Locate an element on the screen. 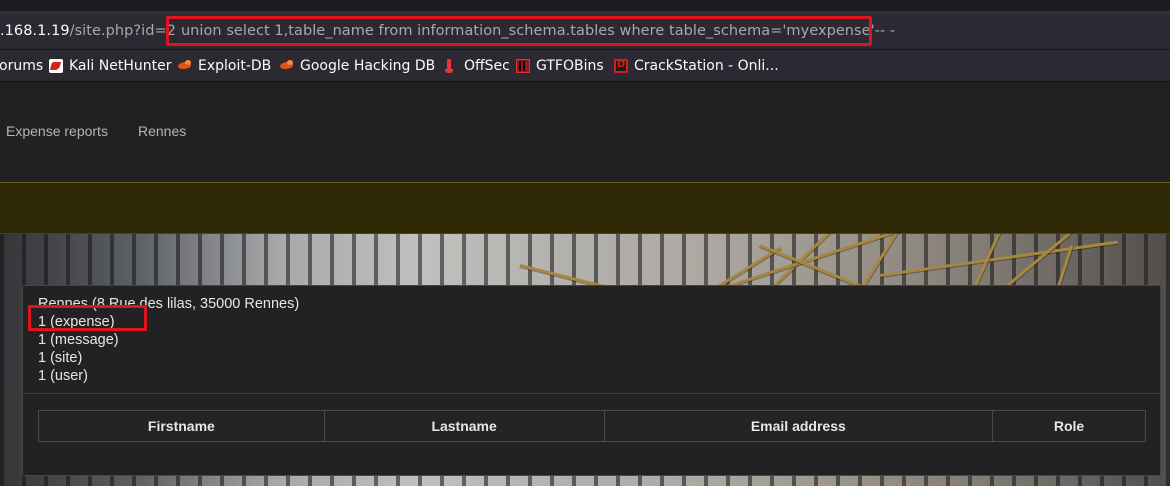  bookmark-label: Kali NetHunter is located at coordinates (120, 66).